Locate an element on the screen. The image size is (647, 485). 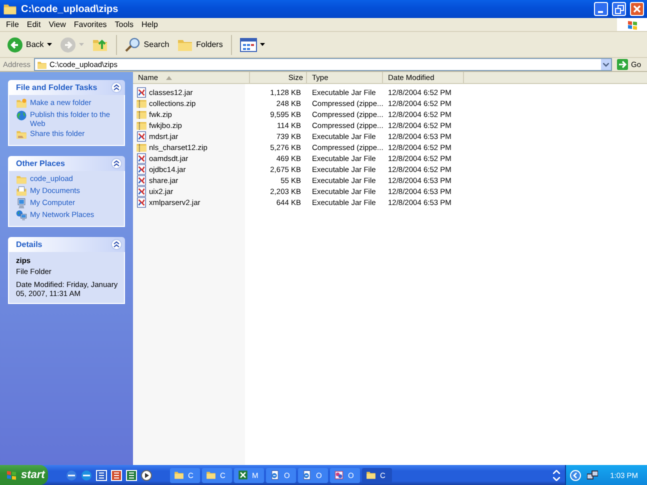
back-button: Back is located at coordinates (29, 44).